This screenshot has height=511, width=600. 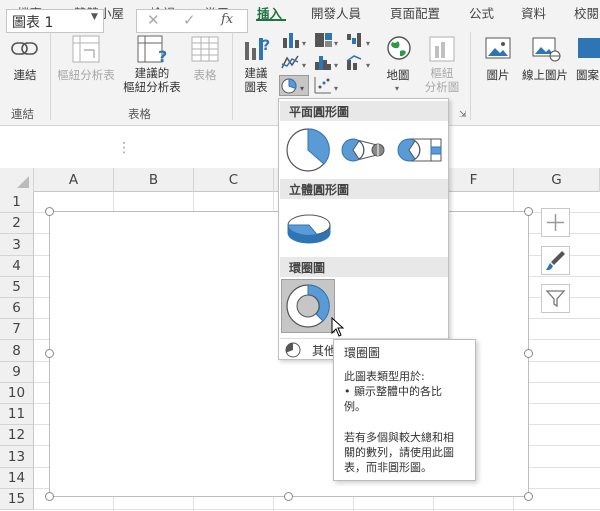 I want to click on doughnut-icon, so click(x=308, y=306).